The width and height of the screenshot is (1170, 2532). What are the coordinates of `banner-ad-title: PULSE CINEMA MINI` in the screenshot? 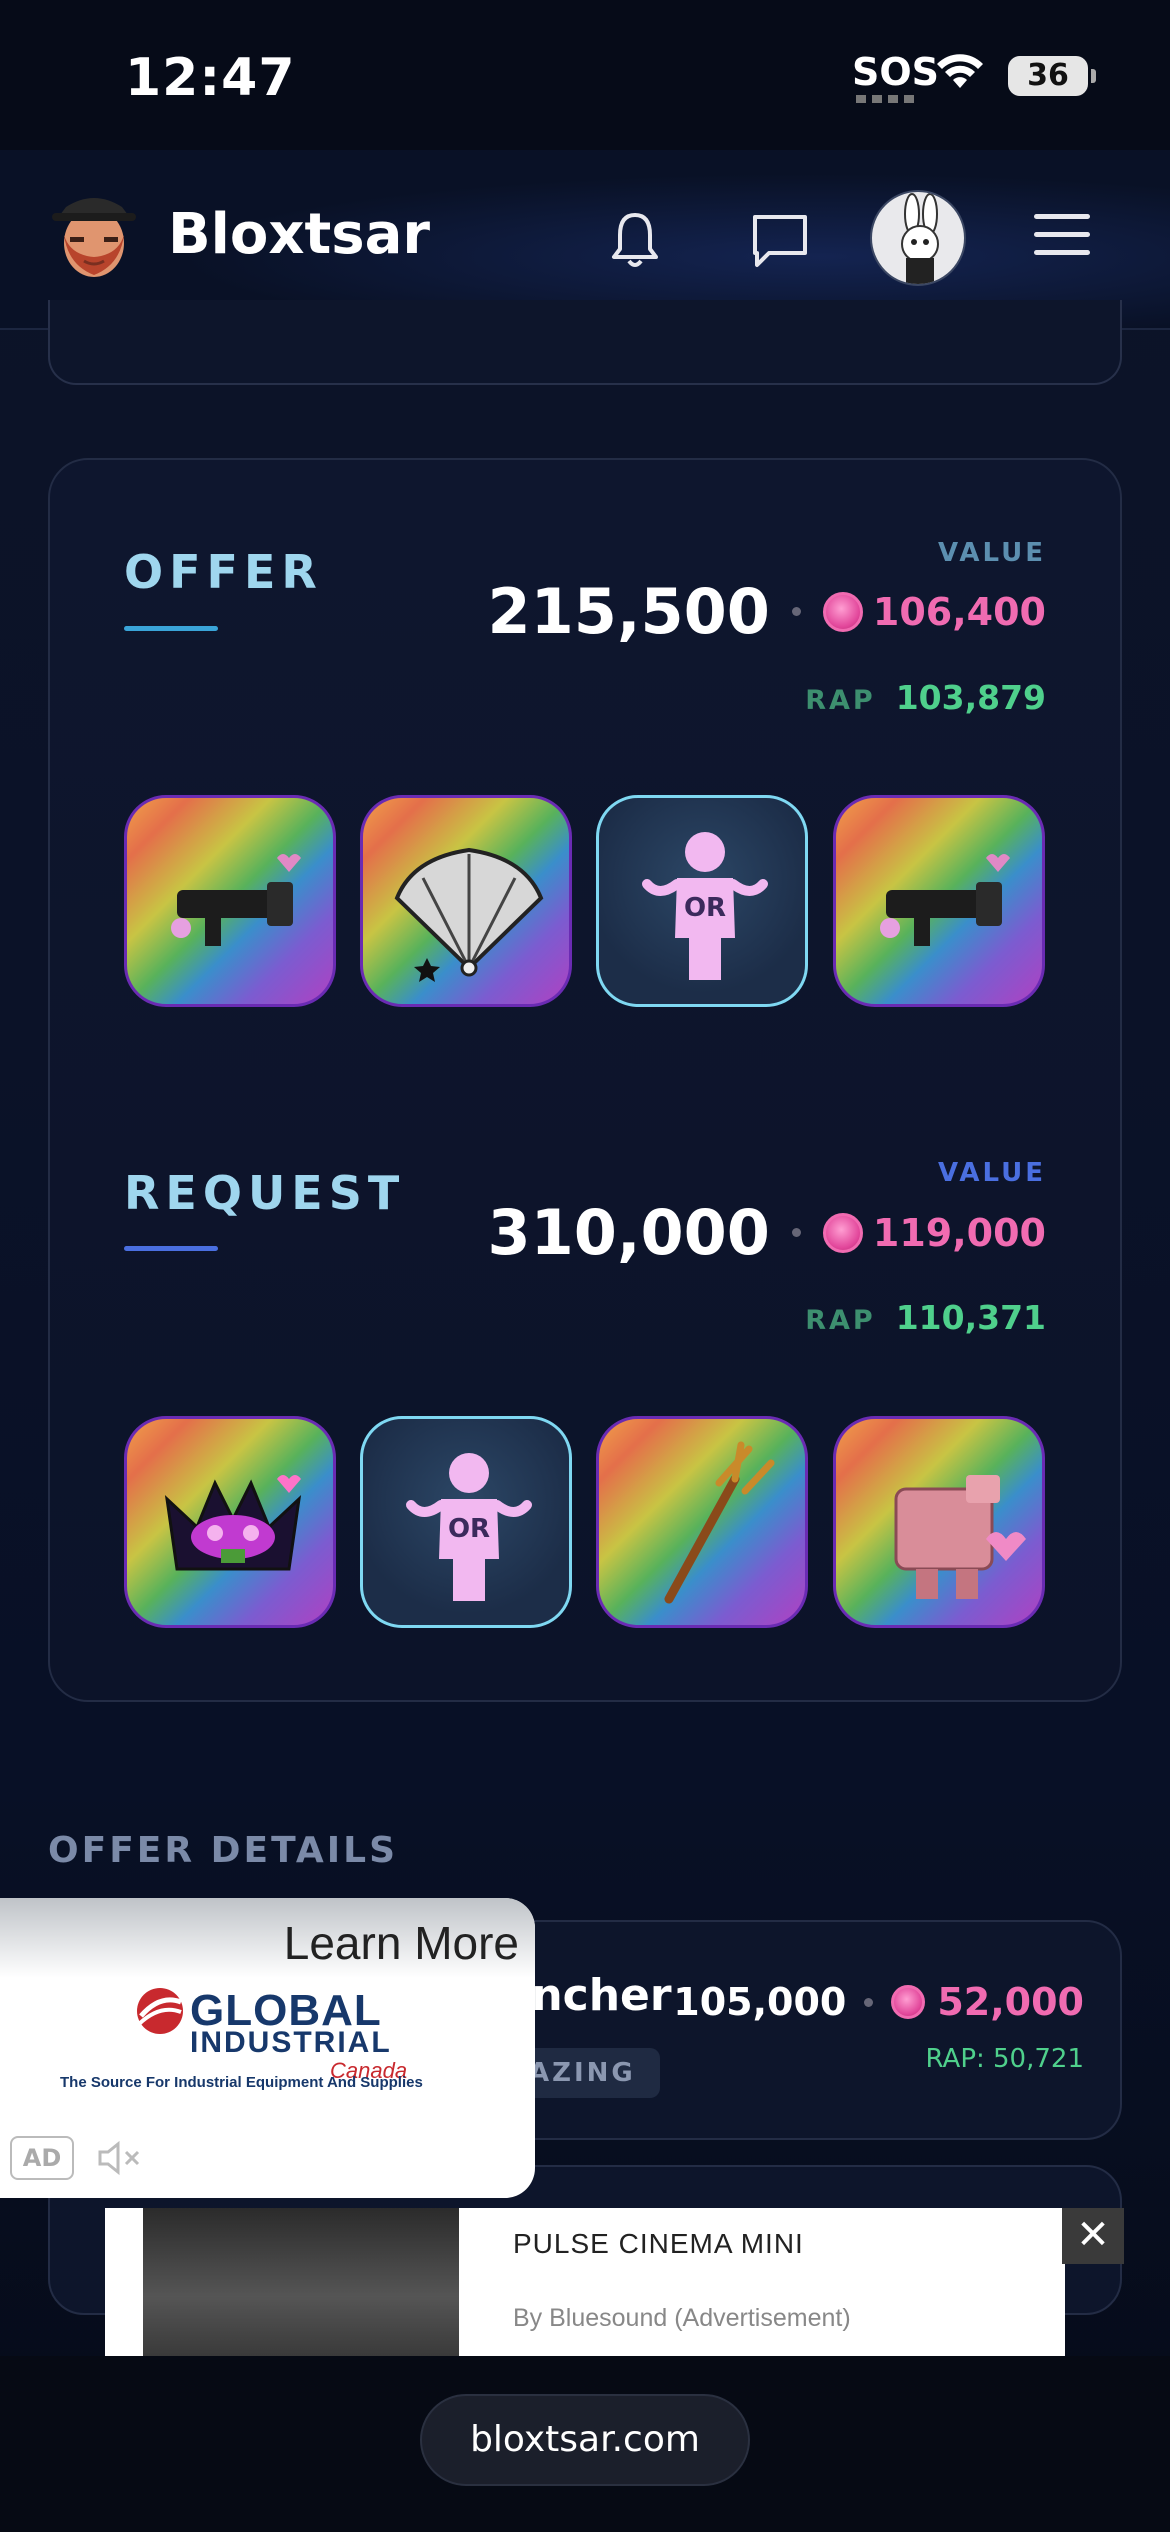 It's located at (658, 2244).